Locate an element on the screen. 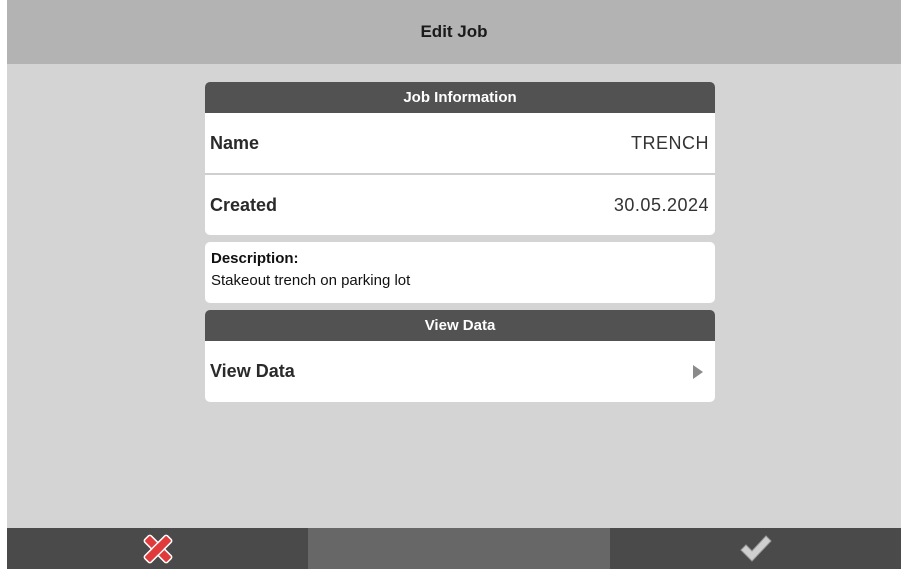  title-bar: Edit Job is located at coordinates (454, 32).